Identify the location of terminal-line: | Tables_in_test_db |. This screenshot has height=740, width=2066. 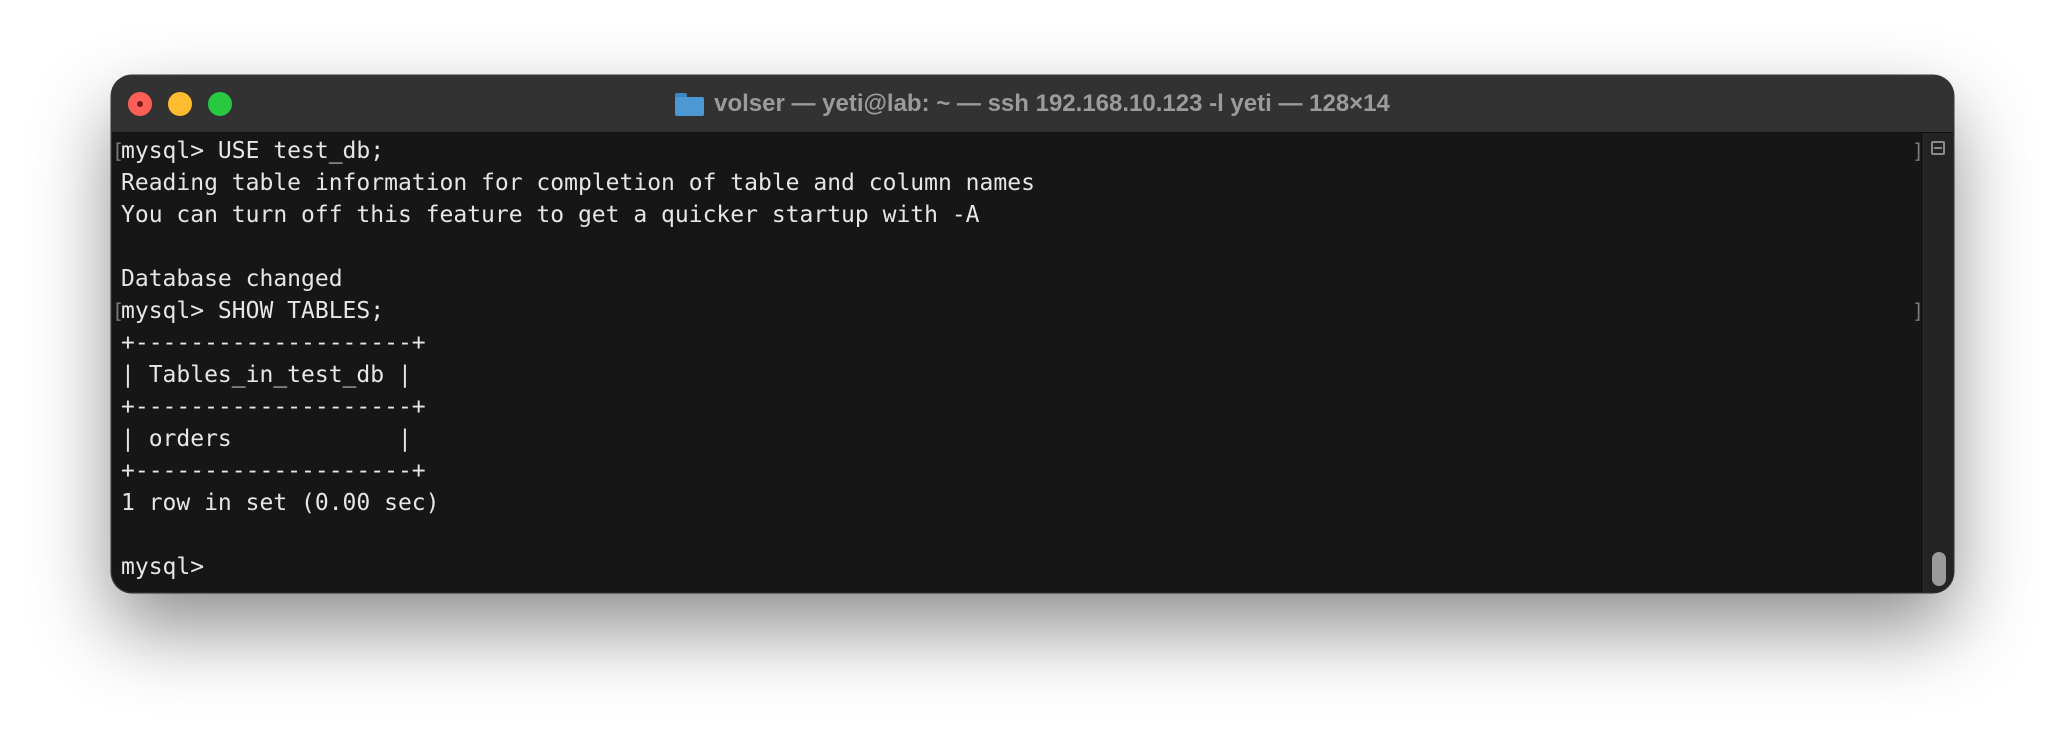
(266, 375).